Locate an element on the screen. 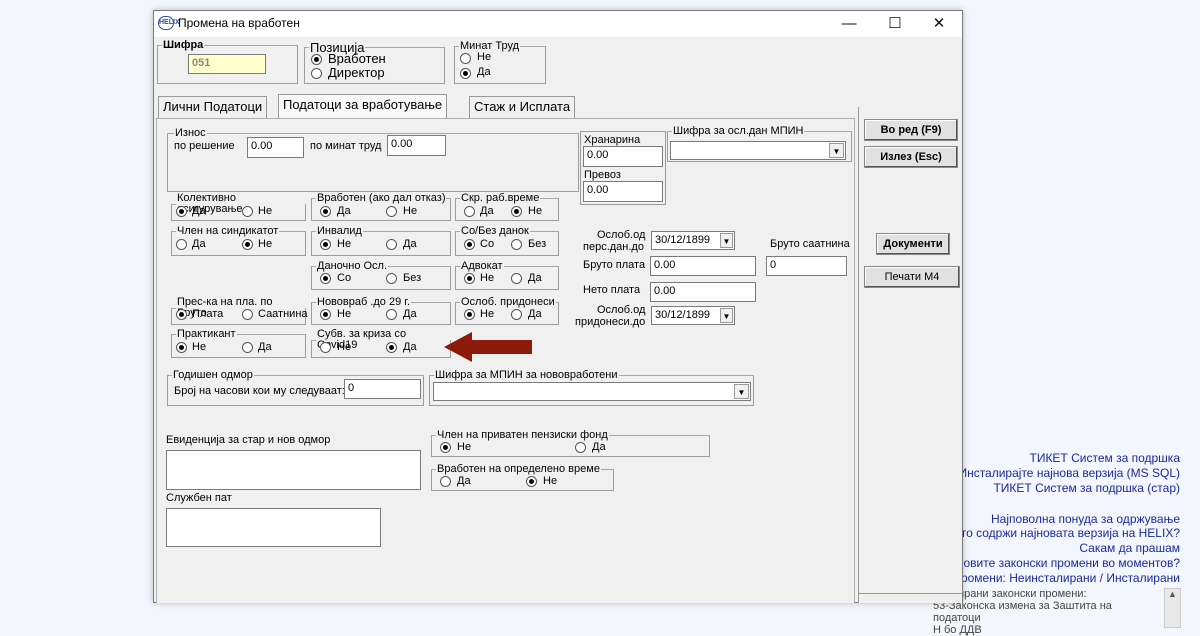 The image size is (1200, 636). ok-button: Во ред (F9) is located at coordinates (911, 130).